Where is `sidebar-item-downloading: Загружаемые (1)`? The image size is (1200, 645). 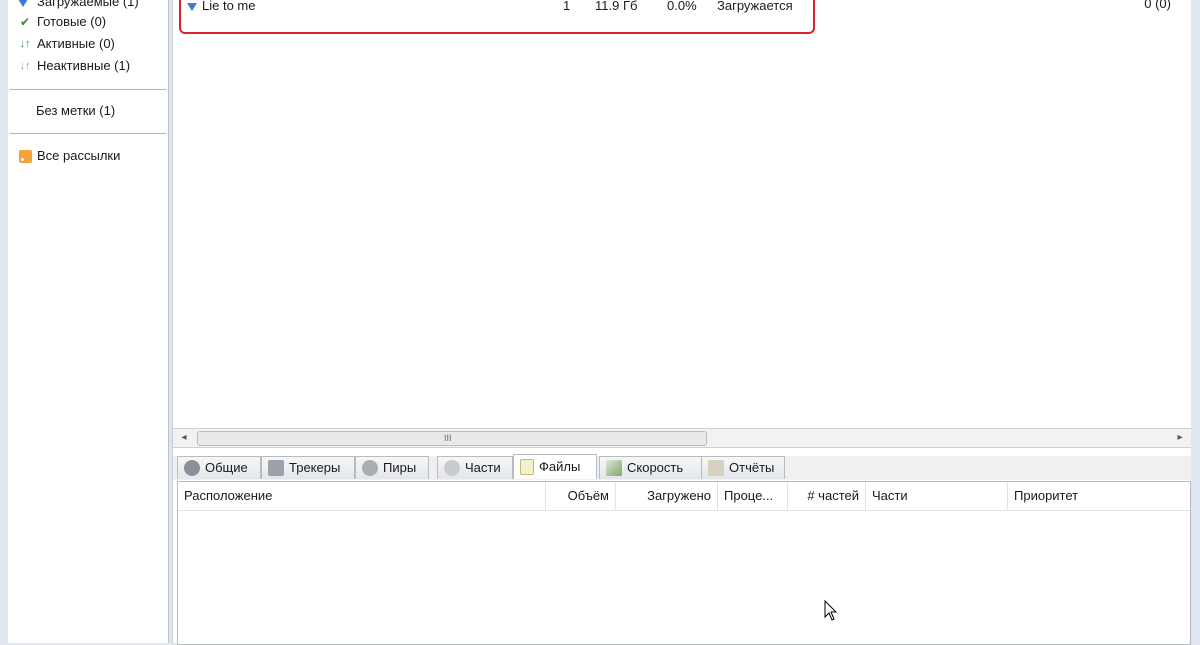 sidebar-item-downloading: Загружаемые (1) is located at coordinates (78, 6).